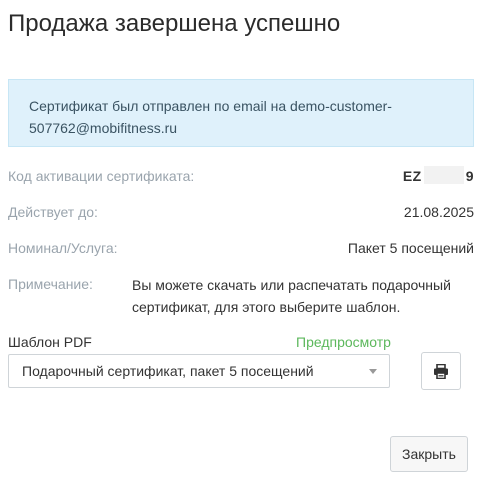 This screenshot has width=482, height=481. What do you see at coordinates (103, 128) in the screenshot?
I see `alert-line-2: 507762@mobifitness.ru` at bounding box center [103, 128].